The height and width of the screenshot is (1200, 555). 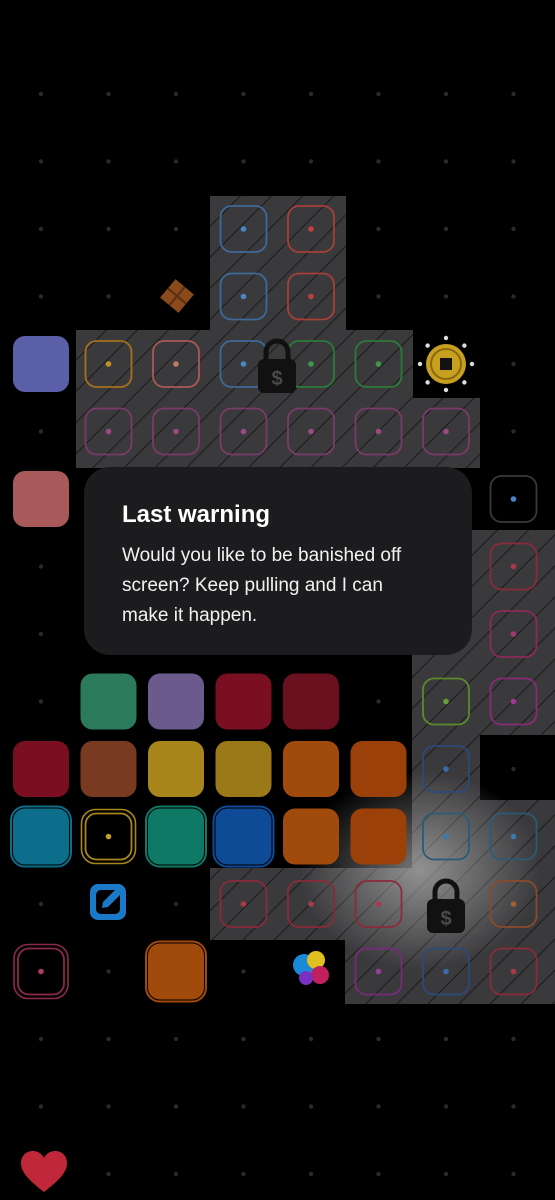 What do you see at coordinates (44, 1172) in the screenshot?
I see `heart-icon` at bounding box center [44, 1172].